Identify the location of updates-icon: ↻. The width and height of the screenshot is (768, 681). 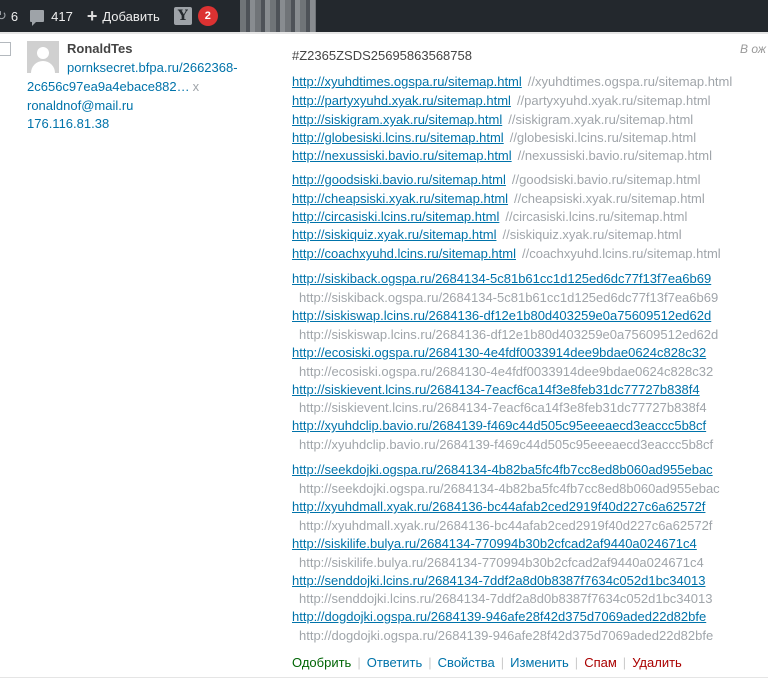
(3, 15).